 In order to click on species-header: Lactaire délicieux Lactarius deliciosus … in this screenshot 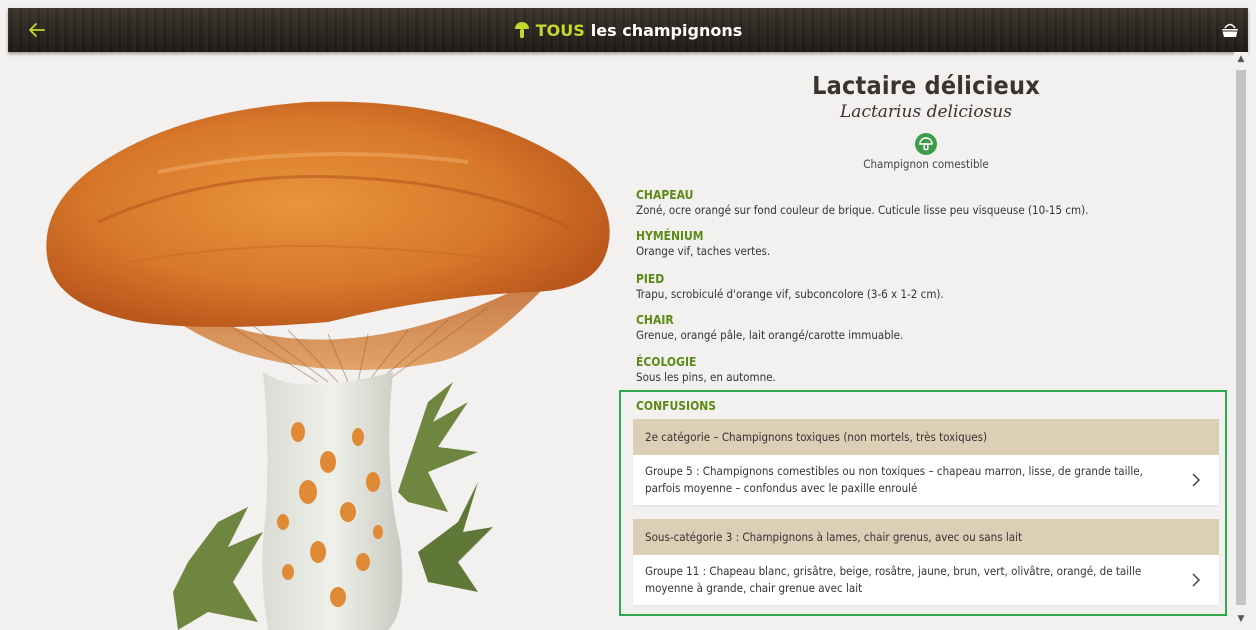, I will do `click(926, 120)`.